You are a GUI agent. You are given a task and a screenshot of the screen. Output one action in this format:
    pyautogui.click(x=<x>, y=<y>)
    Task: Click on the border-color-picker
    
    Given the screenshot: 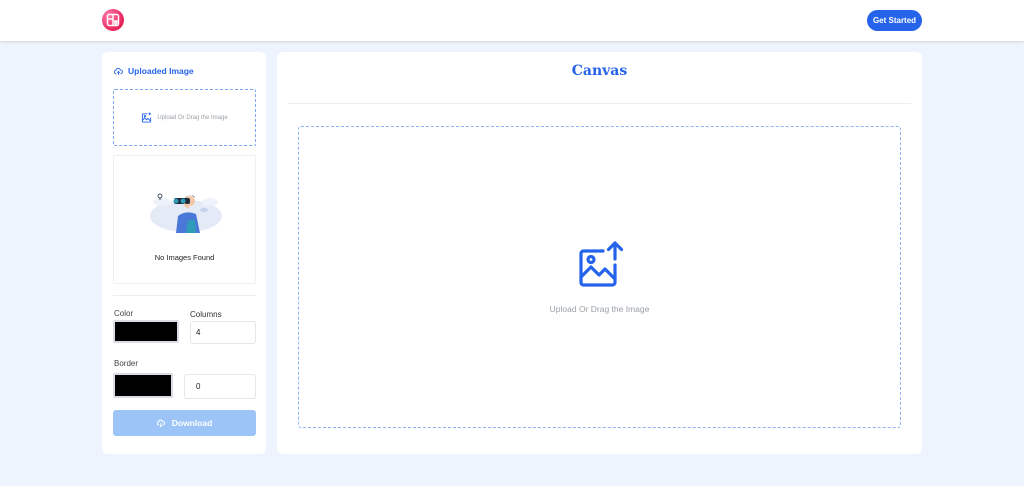 What is the action you would take?
    pyautogui.click(x=143, y=385)
    